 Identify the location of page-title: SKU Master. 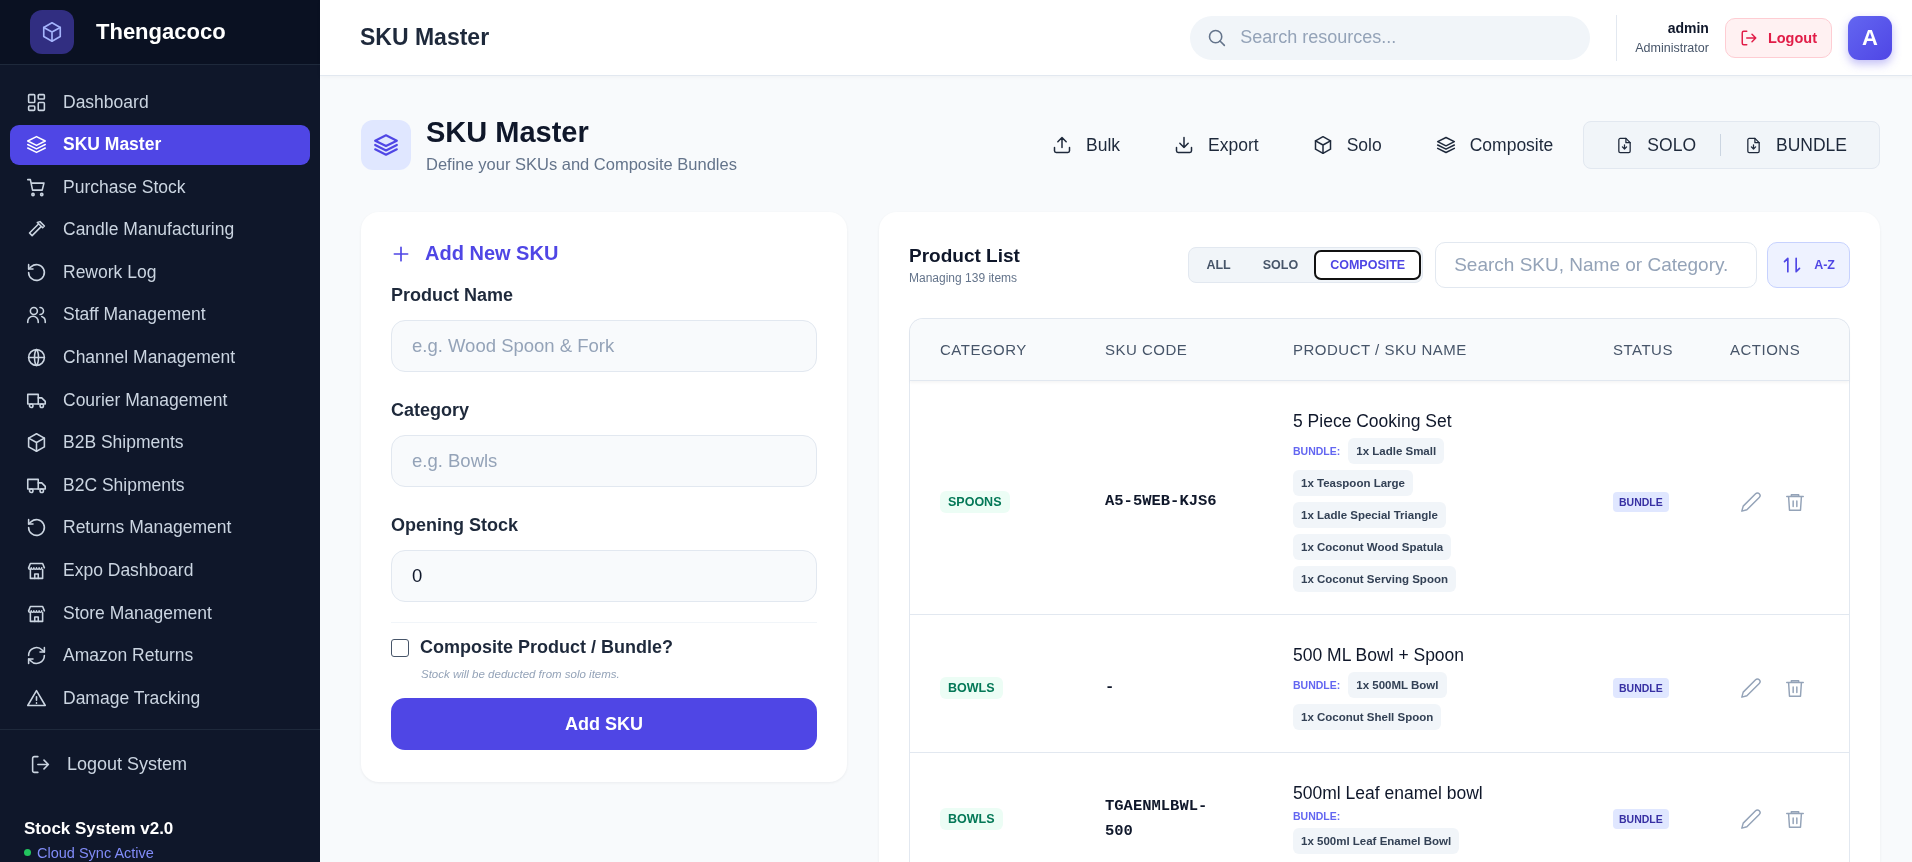
(508, 132).